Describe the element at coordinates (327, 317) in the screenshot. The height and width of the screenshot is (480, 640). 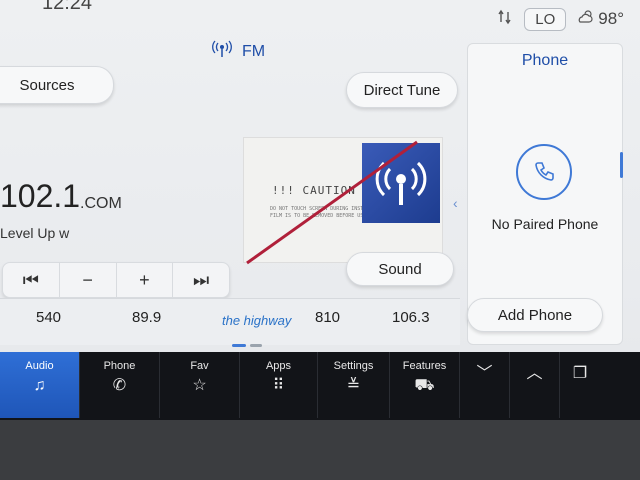
I see `preset-4: 810` at that location.